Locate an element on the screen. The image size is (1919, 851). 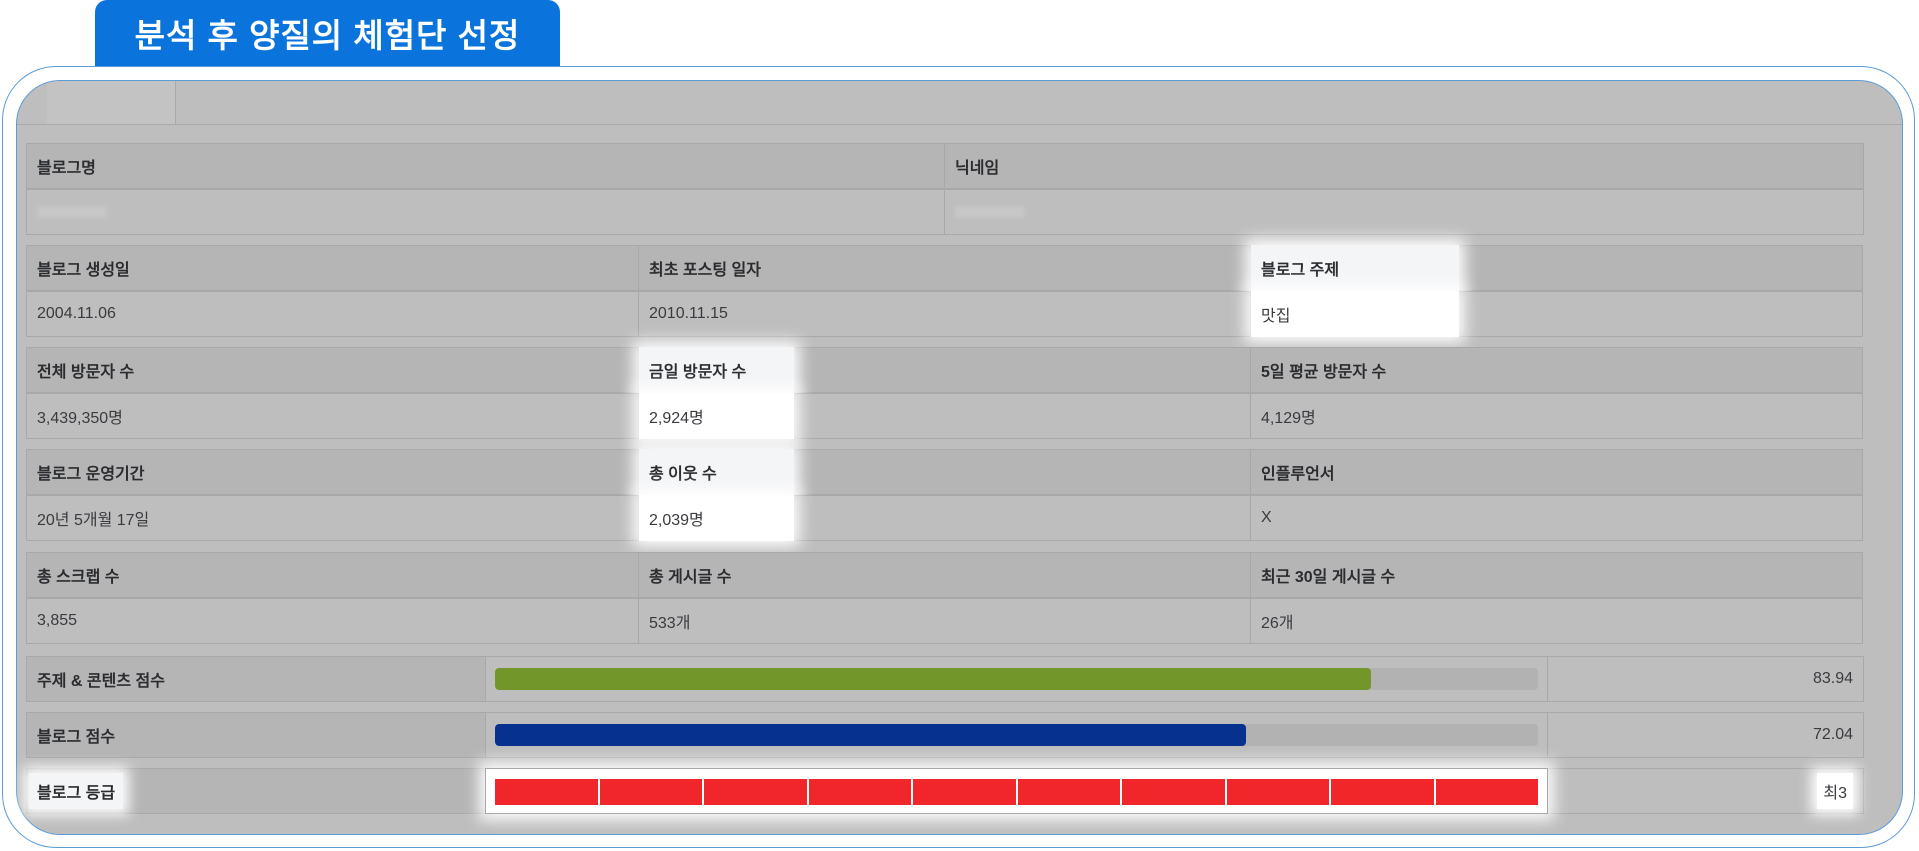
stats-value-row: 3,439,350명 2,924명 4,129명 is located at coordinates (945, 416).